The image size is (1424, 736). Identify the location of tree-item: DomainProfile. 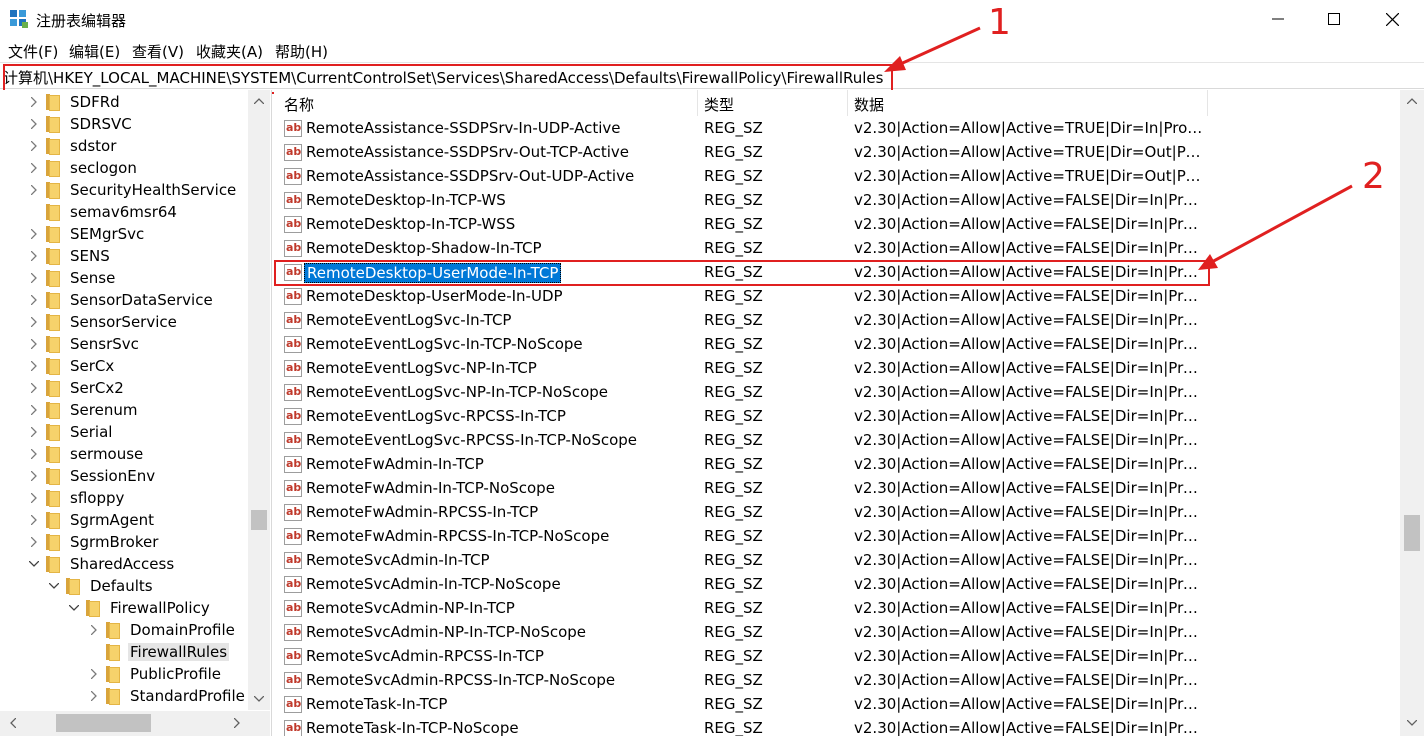
(162, 630).